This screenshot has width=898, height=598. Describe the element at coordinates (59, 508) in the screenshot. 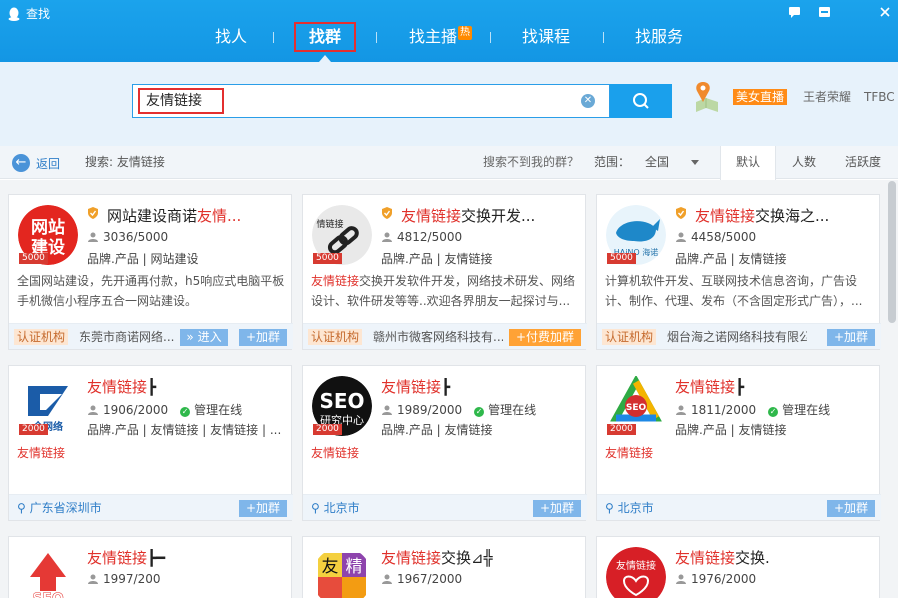

I see `group-location: ⚲ 广东省深圳市` at that location.